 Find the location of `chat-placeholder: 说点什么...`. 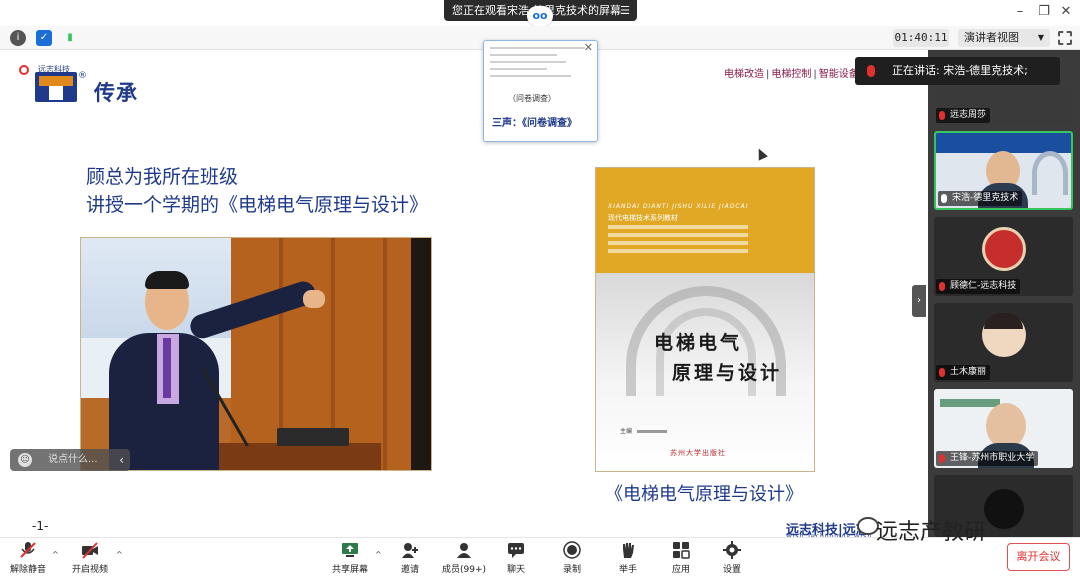

chat-placeholder: 说点什么... is located at coordinates (73, 459).